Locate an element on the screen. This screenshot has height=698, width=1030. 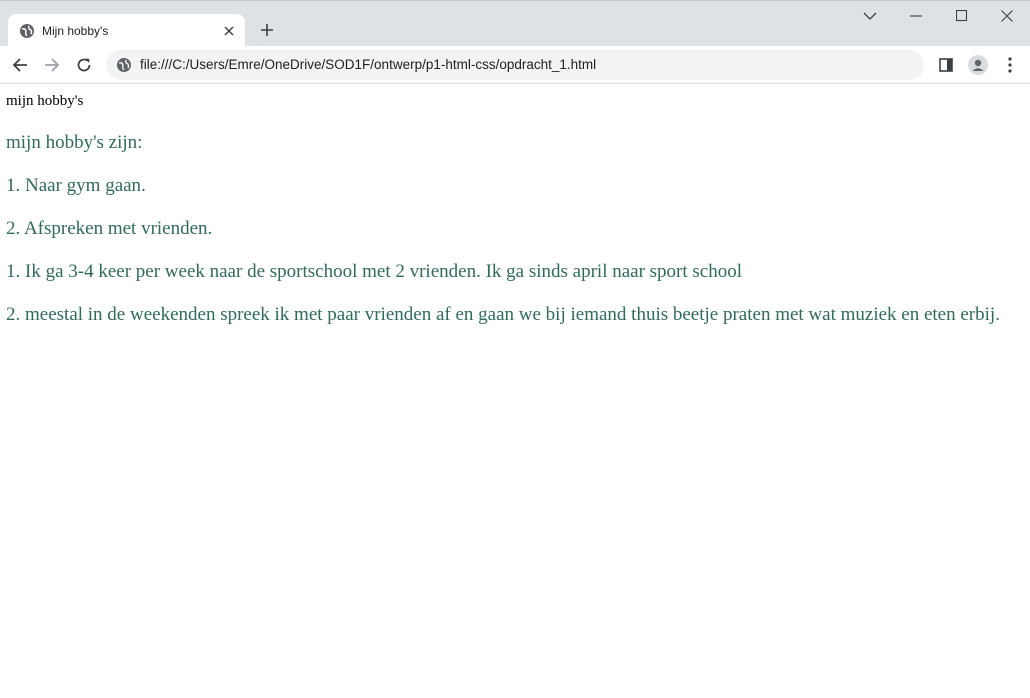
side-panel-icon is located at coordinates (946, 65).